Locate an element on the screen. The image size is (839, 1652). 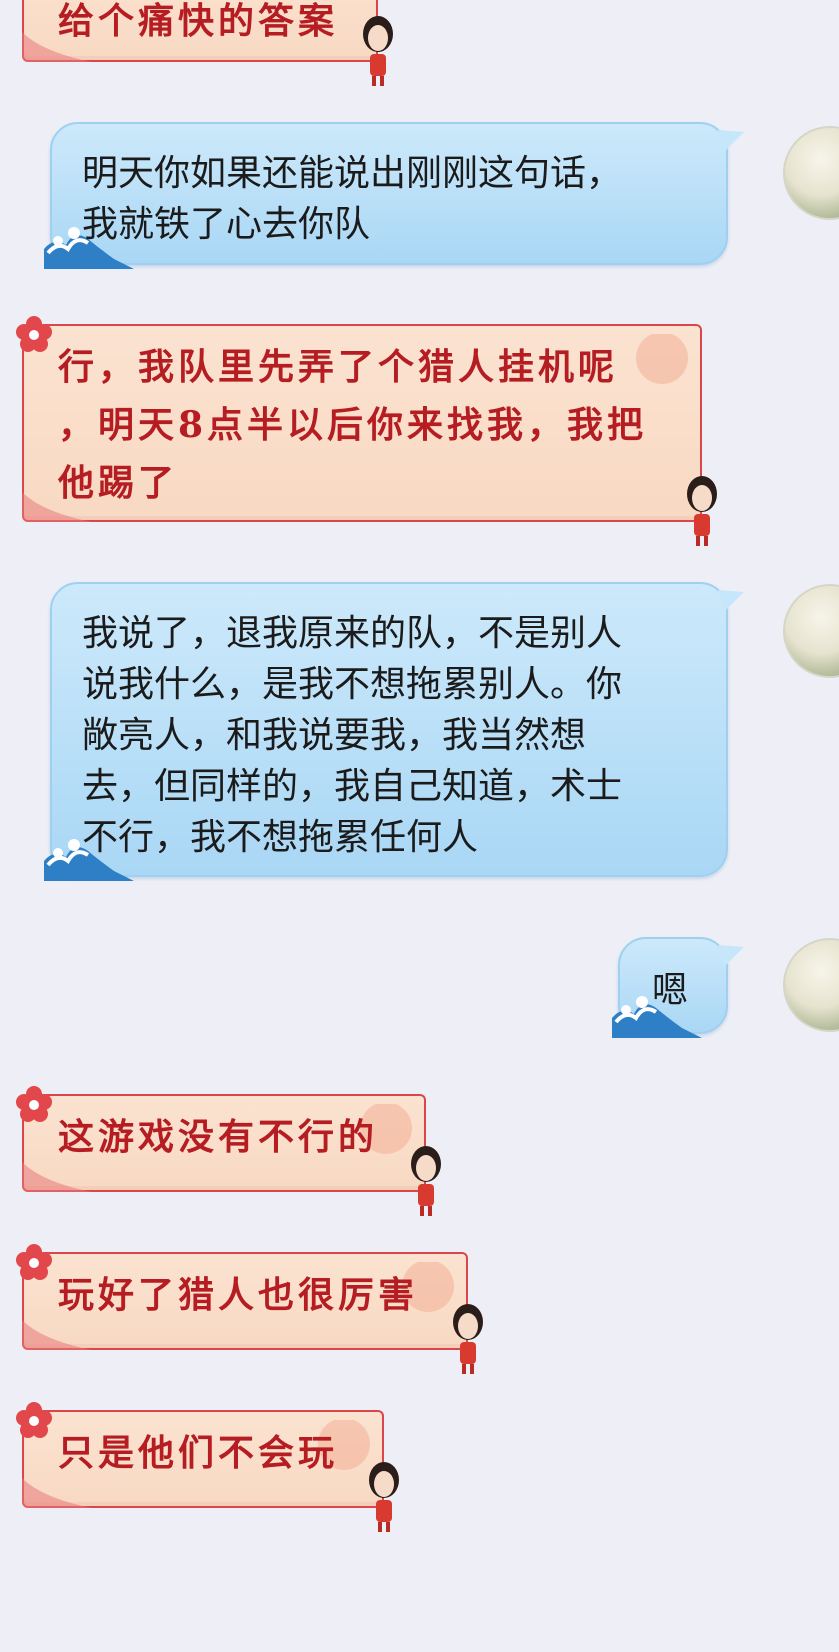
message-bubble-sent: 嗯 is located at coordinates (678, 987).